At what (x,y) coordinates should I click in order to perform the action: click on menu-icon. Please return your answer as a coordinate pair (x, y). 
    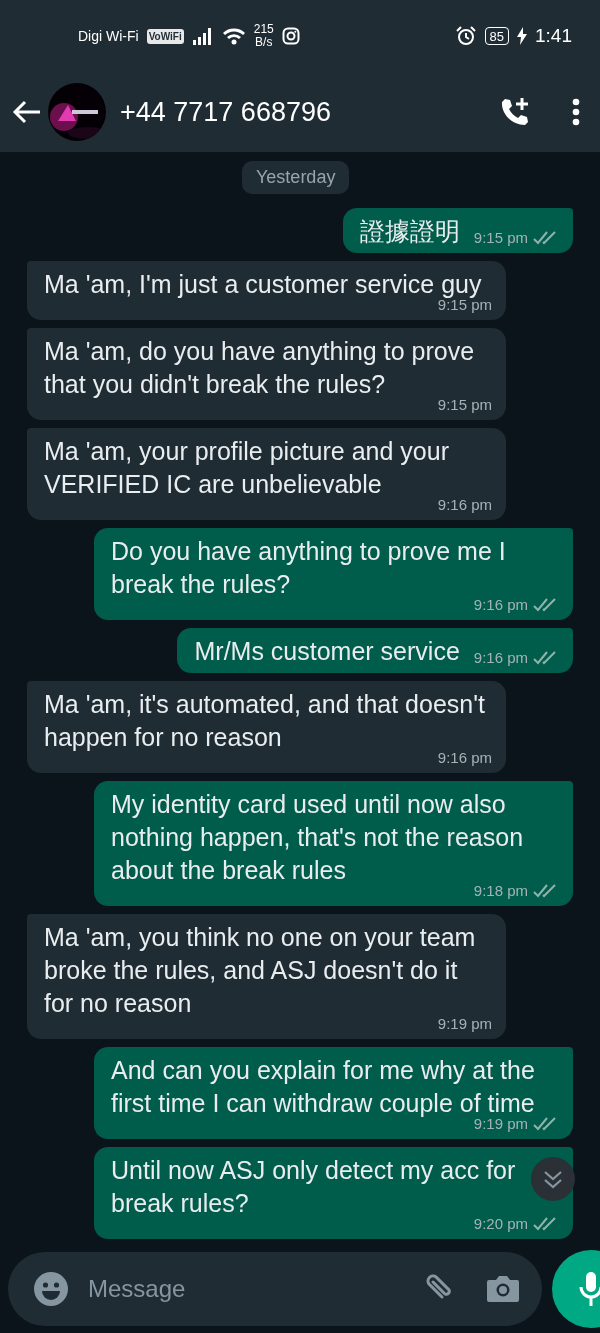
    Looking at the image, I should click on (576, 112).